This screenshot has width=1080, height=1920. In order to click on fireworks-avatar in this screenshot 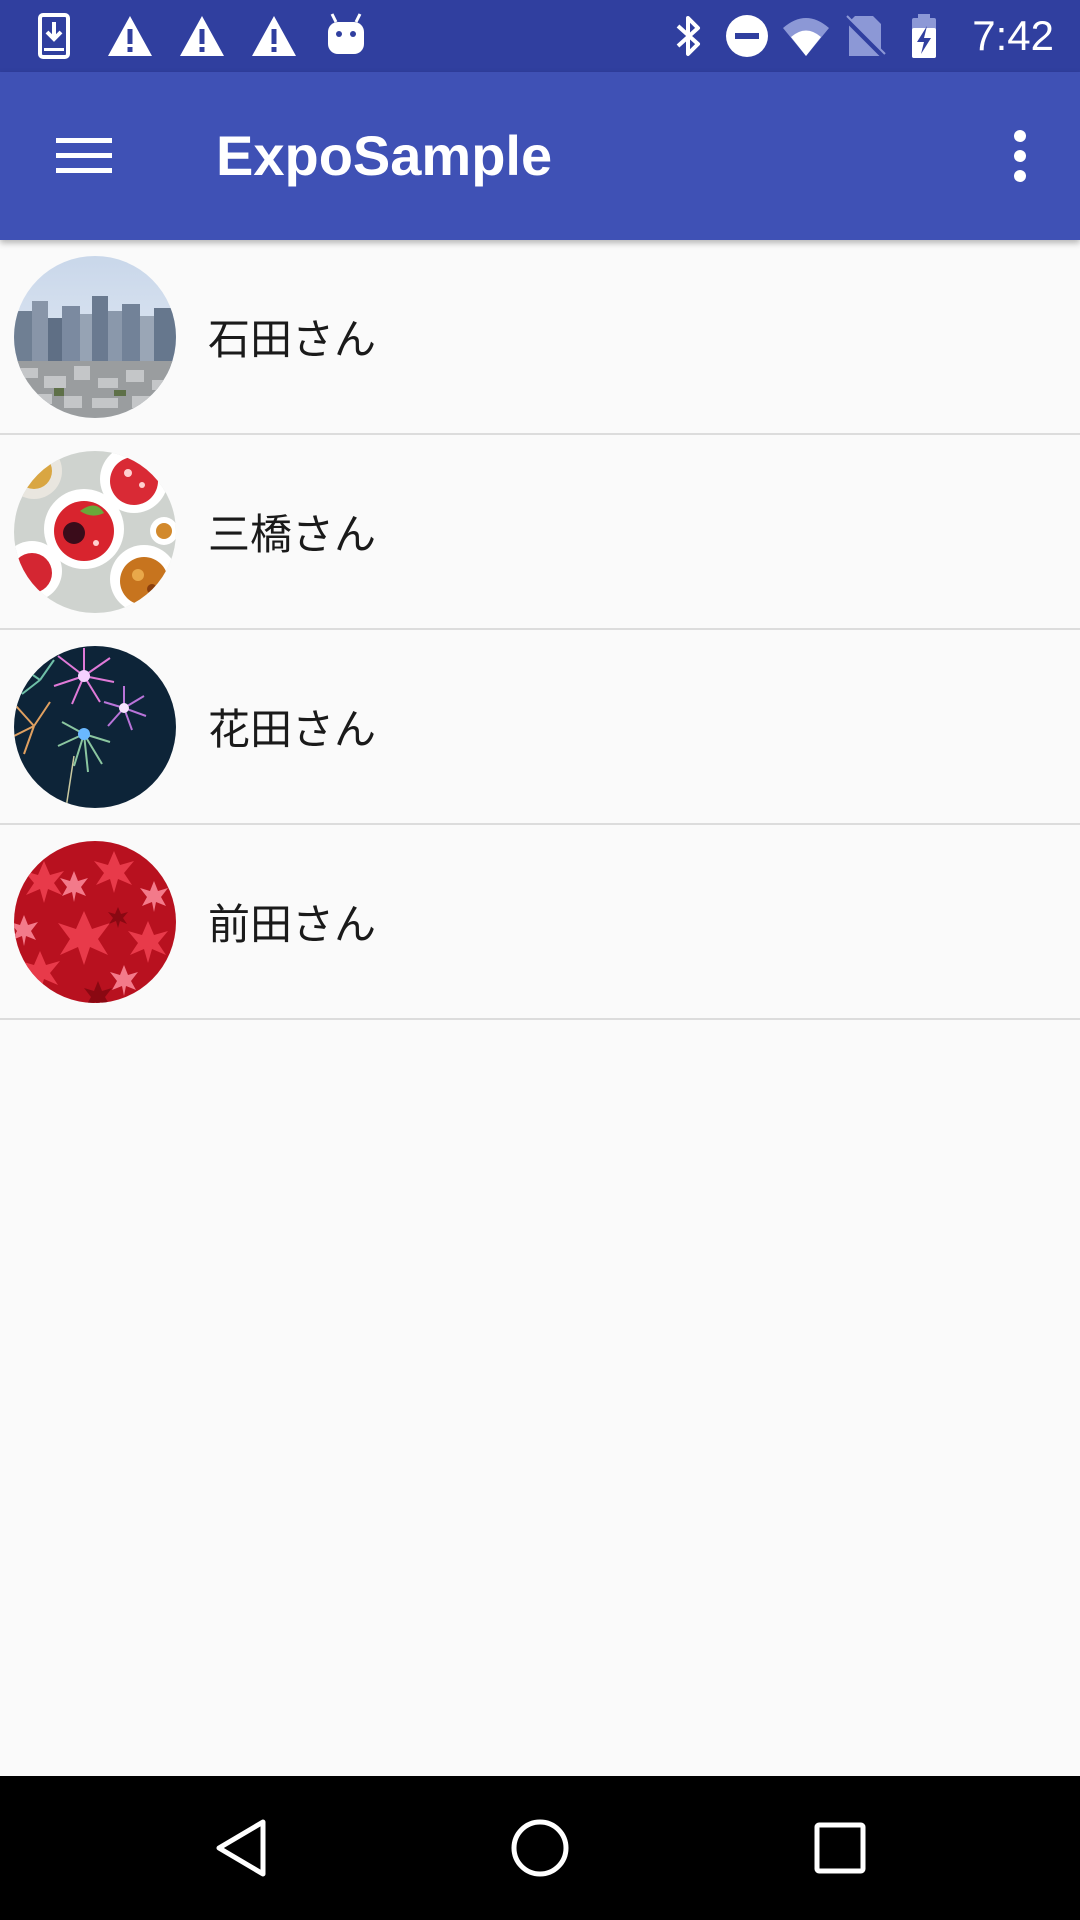, I will do `click(95, 726)`.